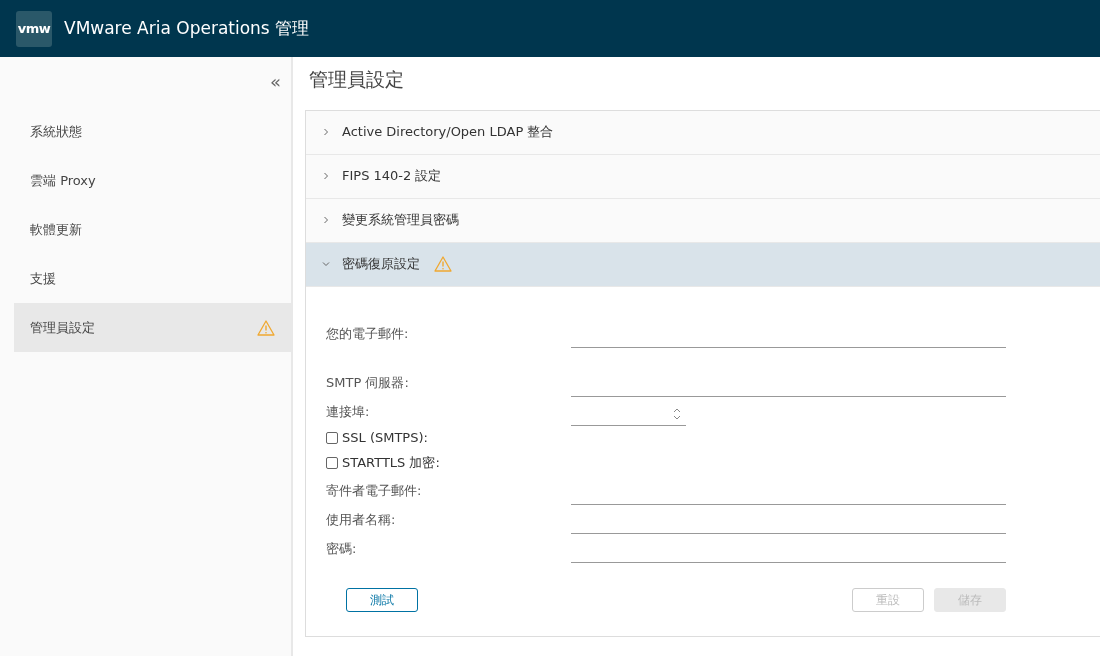  Describe the element at coordinates (448, 132) in the screenshot. I see `section-title: Active Directory/Open LDAP 整合` at that location.